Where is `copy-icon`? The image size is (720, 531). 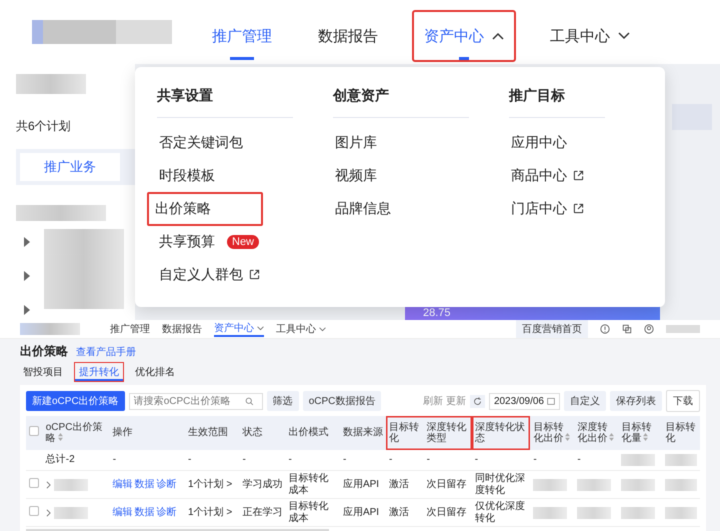 copy-icon is located at coordinates (627, 329).